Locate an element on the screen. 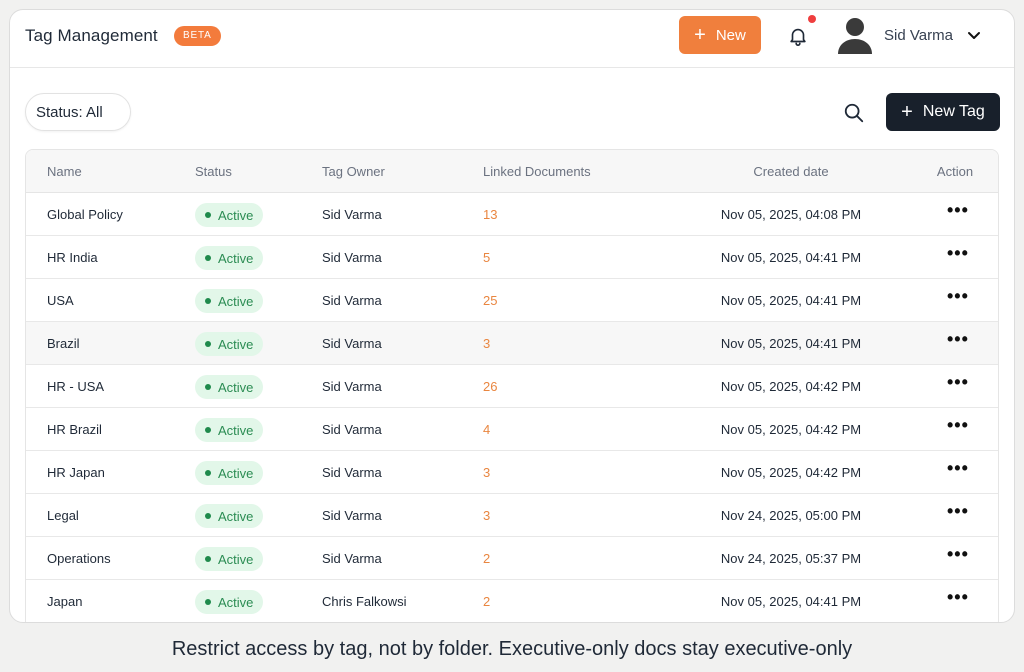  chevron-down-icon is located at coordinates (974, 35).